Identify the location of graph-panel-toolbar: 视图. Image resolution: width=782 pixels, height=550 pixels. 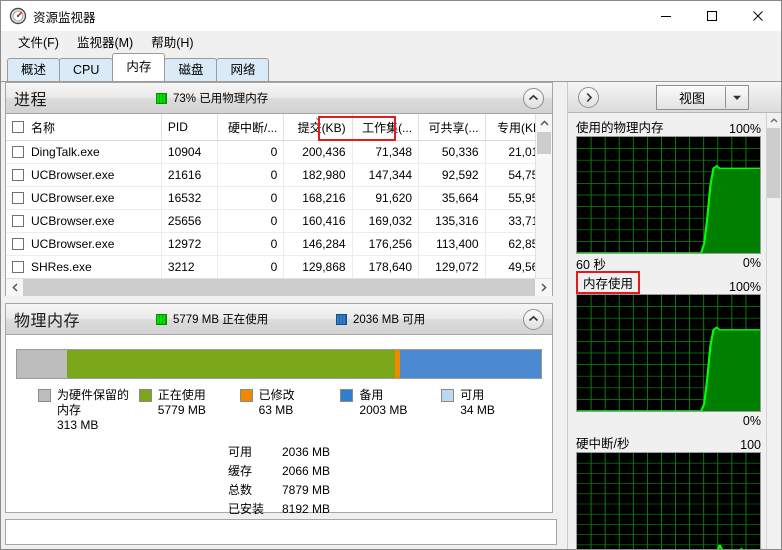
(674, 97).